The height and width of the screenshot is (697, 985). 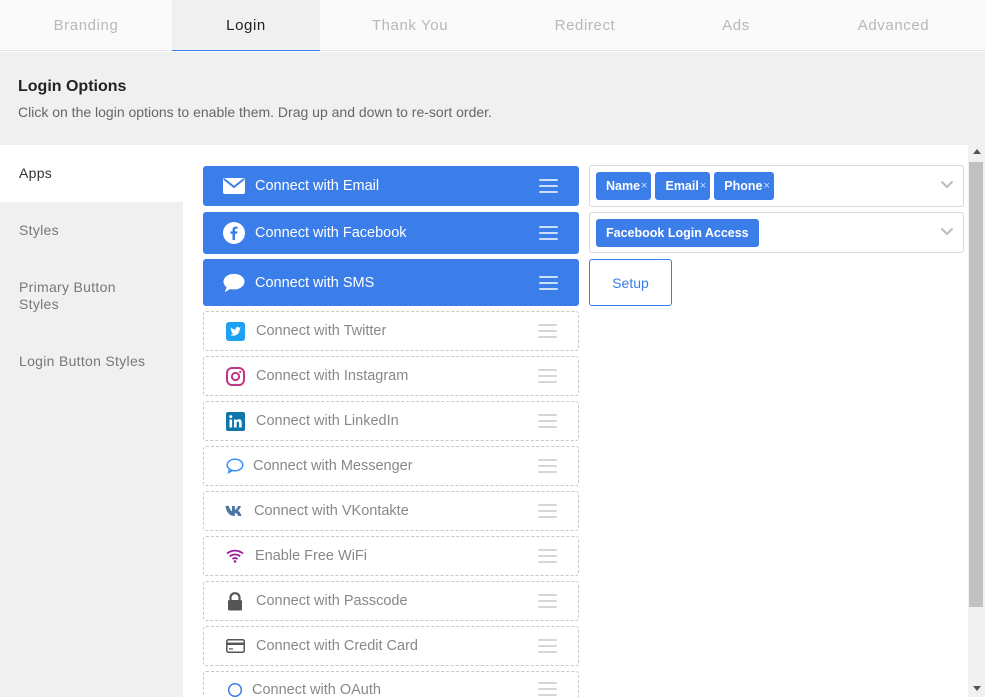 What do you see at coordinates (332, 601) in the screenshot?
I see `app-label: Connect with Passcode` at bounding box center [332, 601].